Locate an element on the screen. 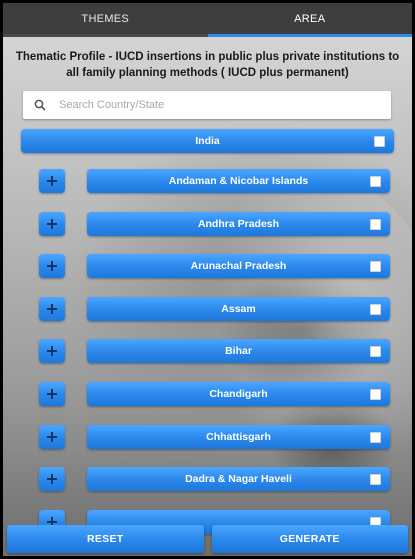 This screenshot has height=559, width=415. country-checkbox is located at coordinates (379, 141).